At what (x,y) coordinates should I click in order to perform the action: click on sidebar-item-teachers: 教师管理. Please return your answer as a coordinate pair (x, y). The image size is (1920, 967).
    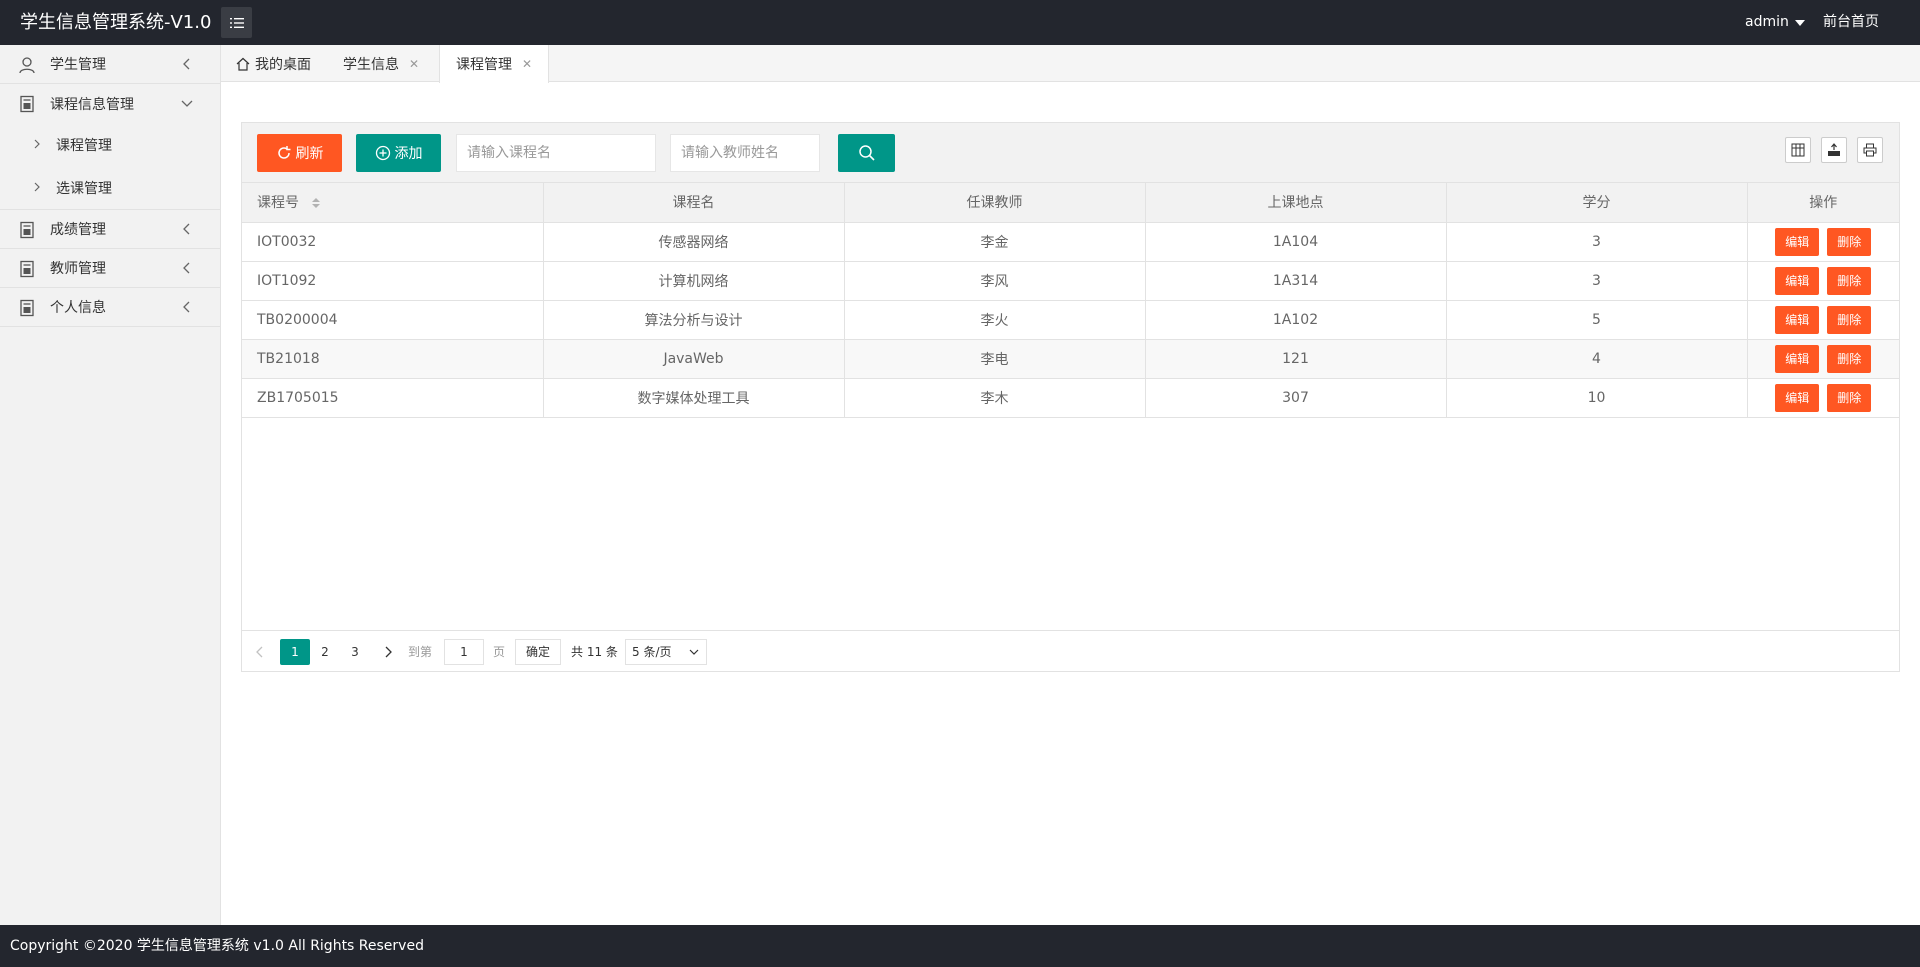
    Looking at the image, I should click on (110, 268).